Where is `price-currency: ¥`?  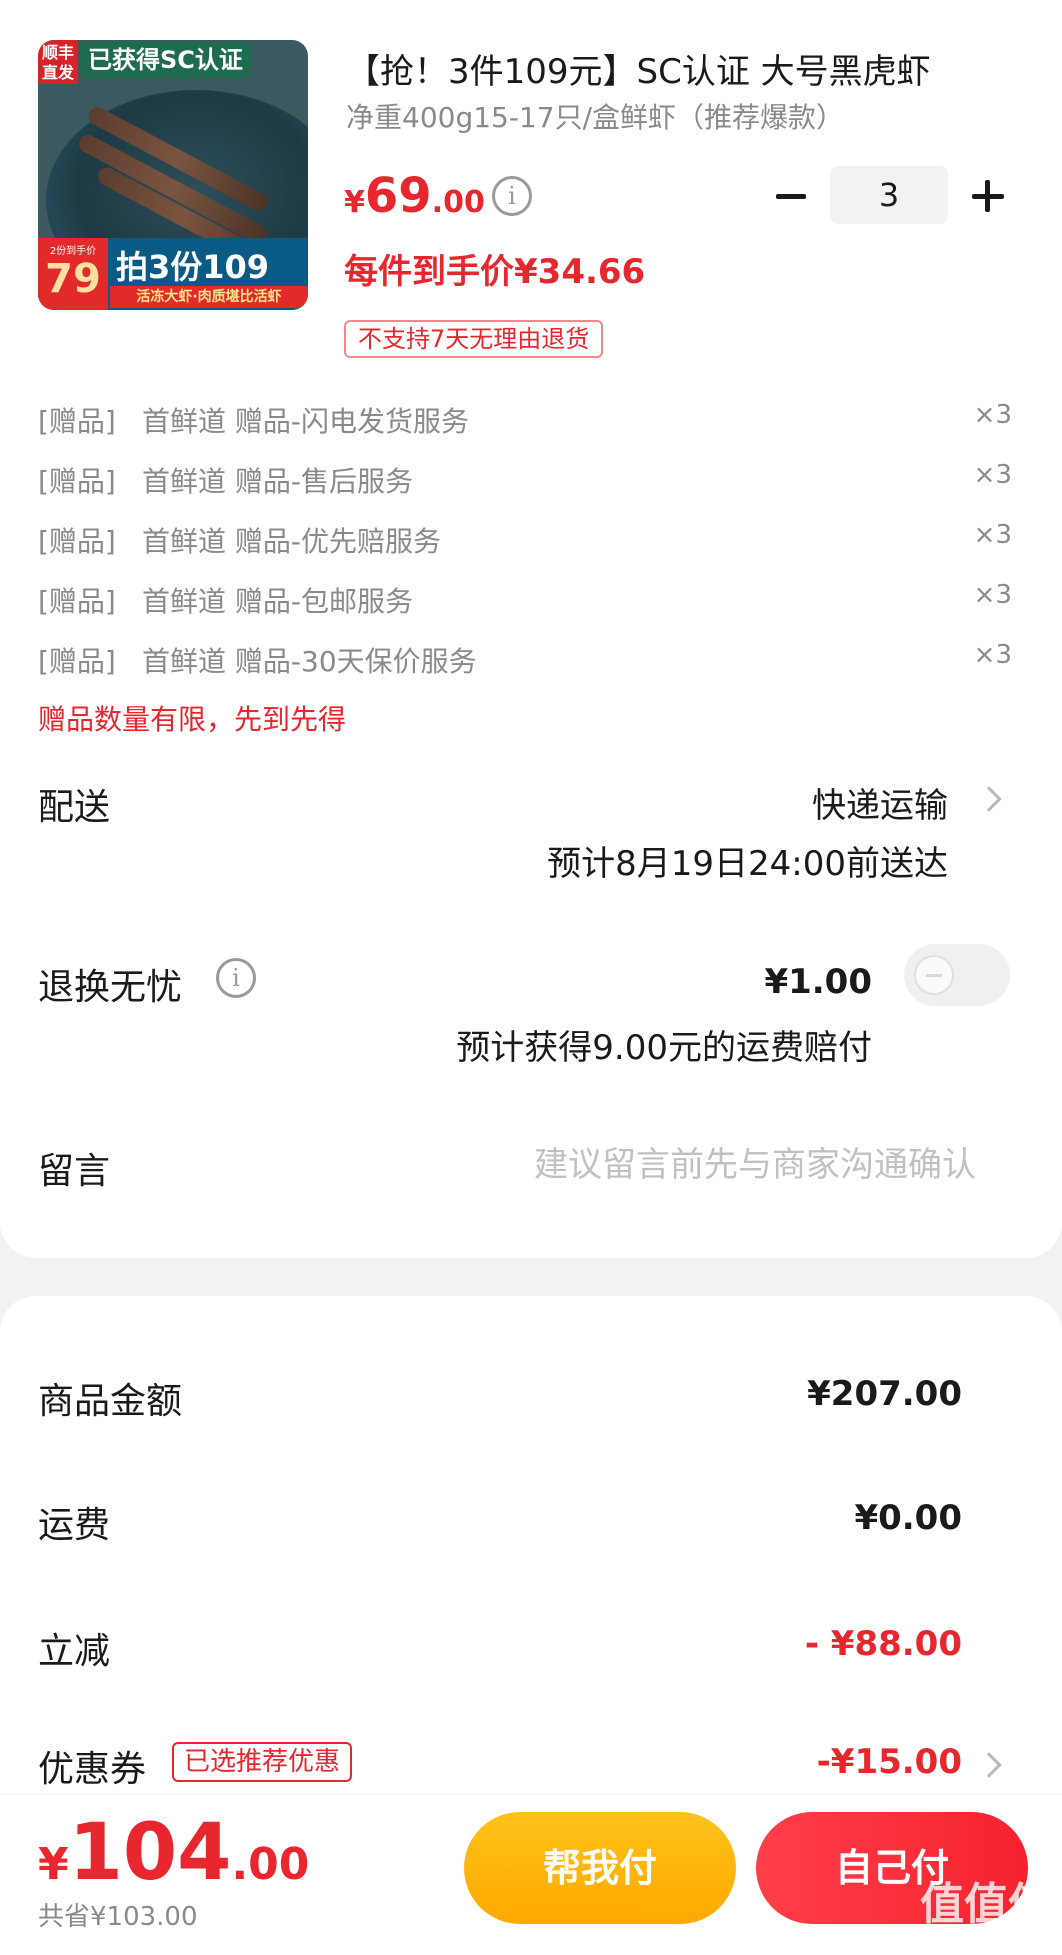 price-currency: ¥ is located at coordinates (354, 202).